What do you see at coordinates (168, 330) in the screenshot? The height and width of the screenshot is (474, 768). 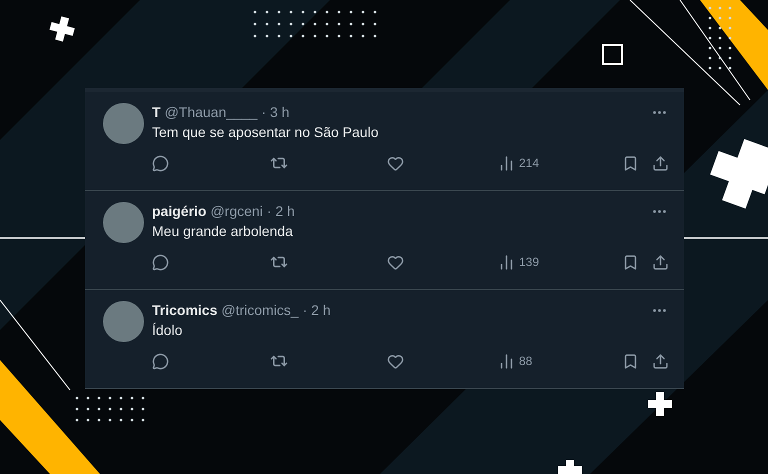 I see `tweet-text: Ídolo` at bounding box center [168, 330].